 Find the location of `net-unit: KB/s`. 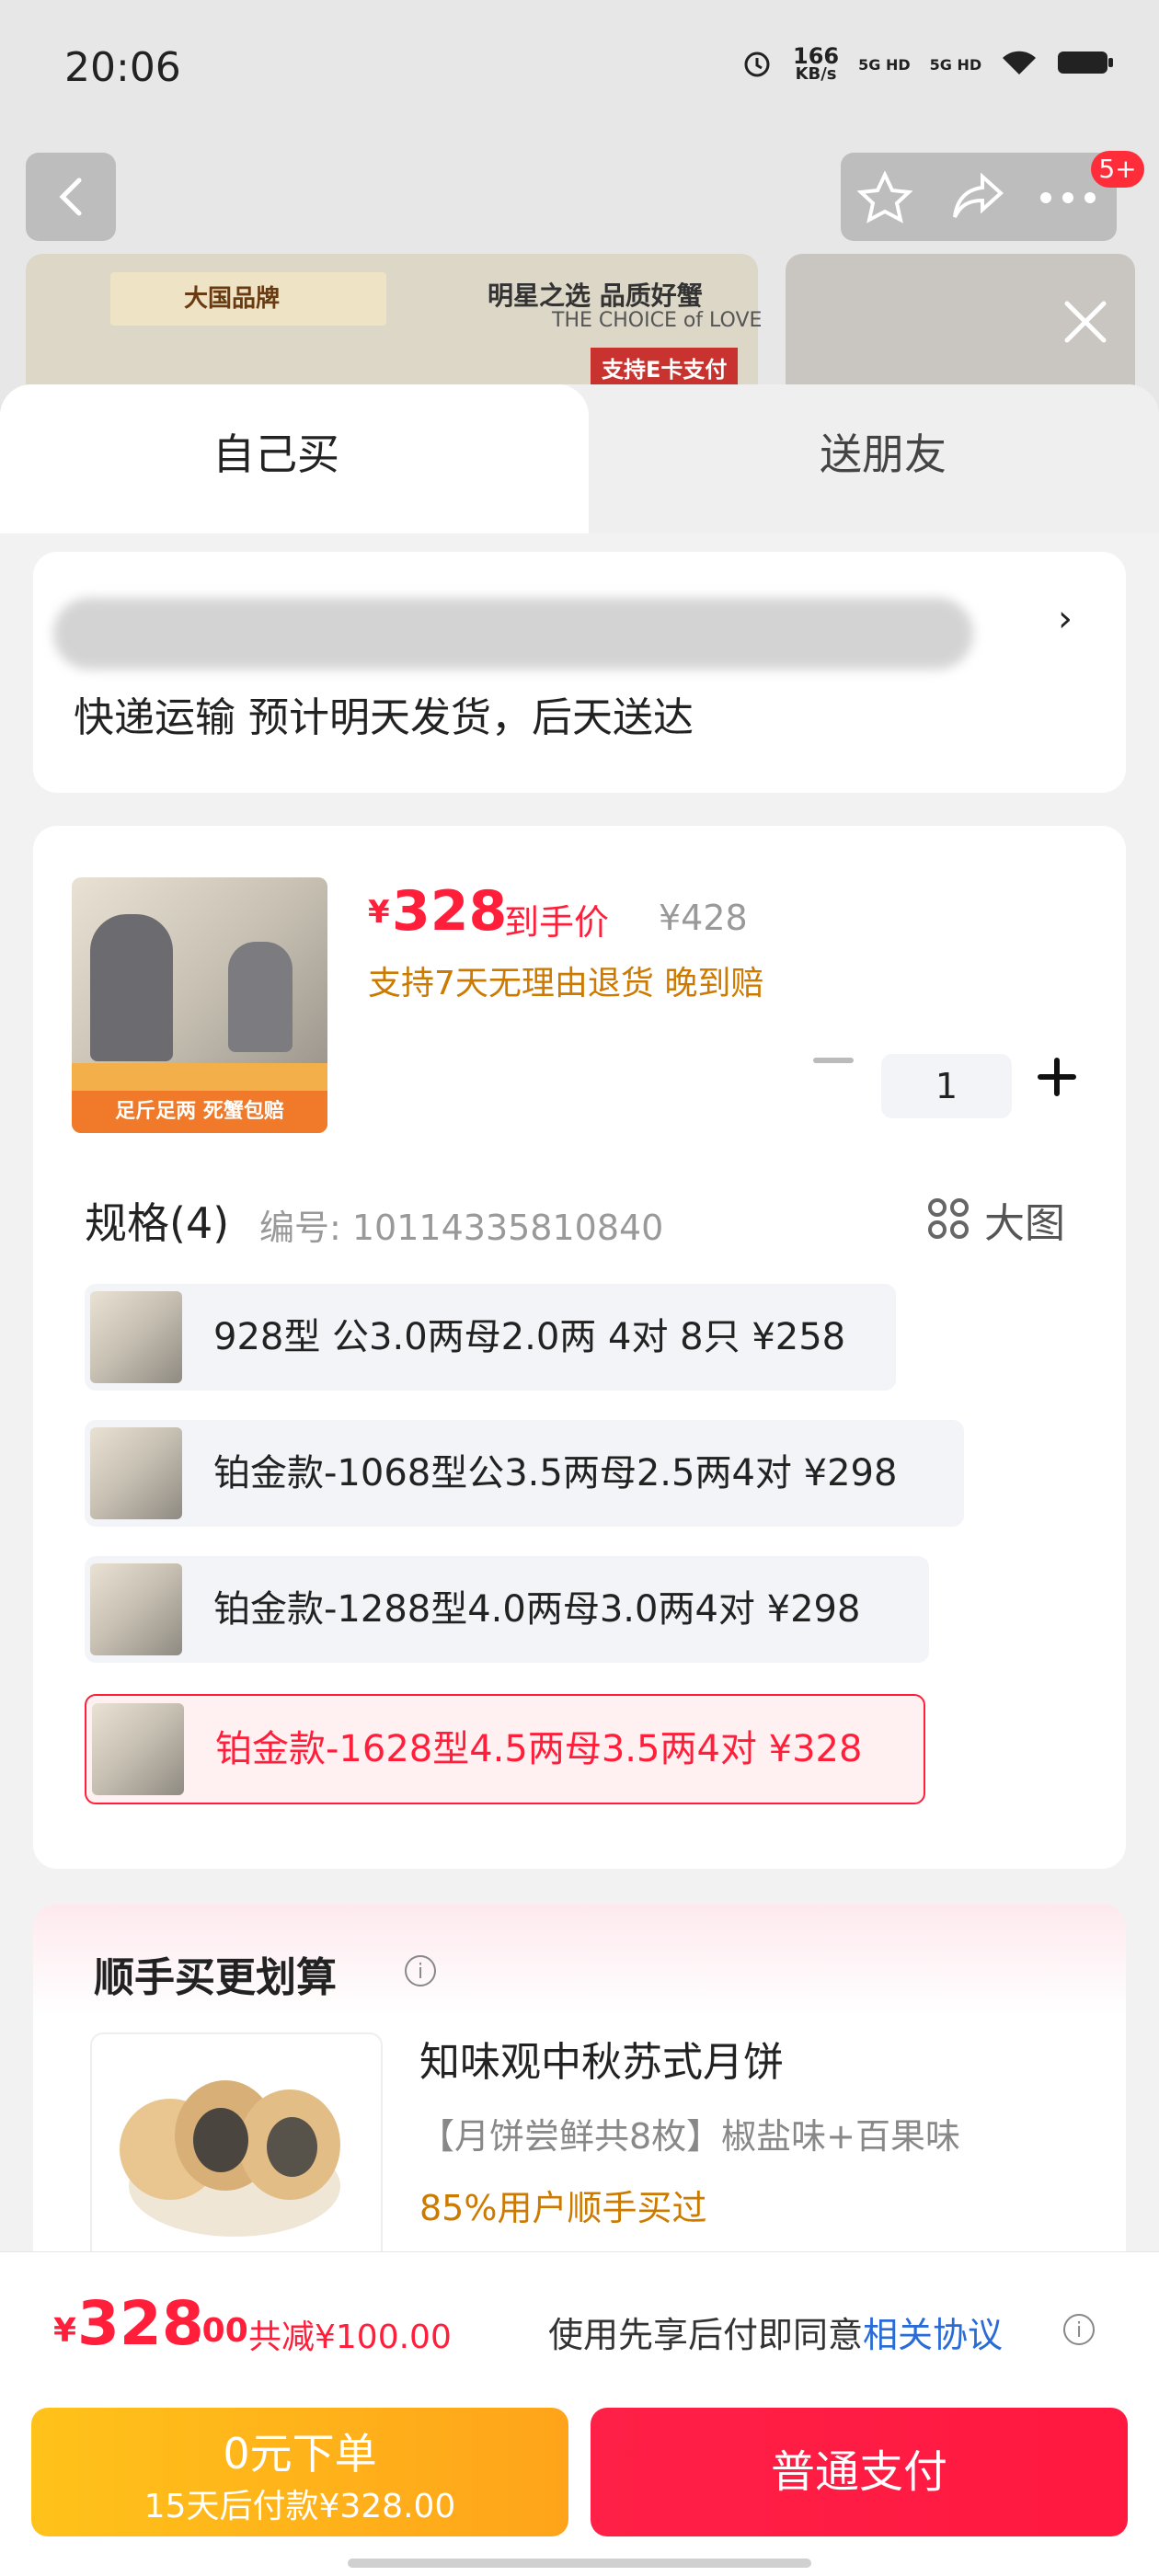

net-unit: KB/s is located at coordinates (816, 74).